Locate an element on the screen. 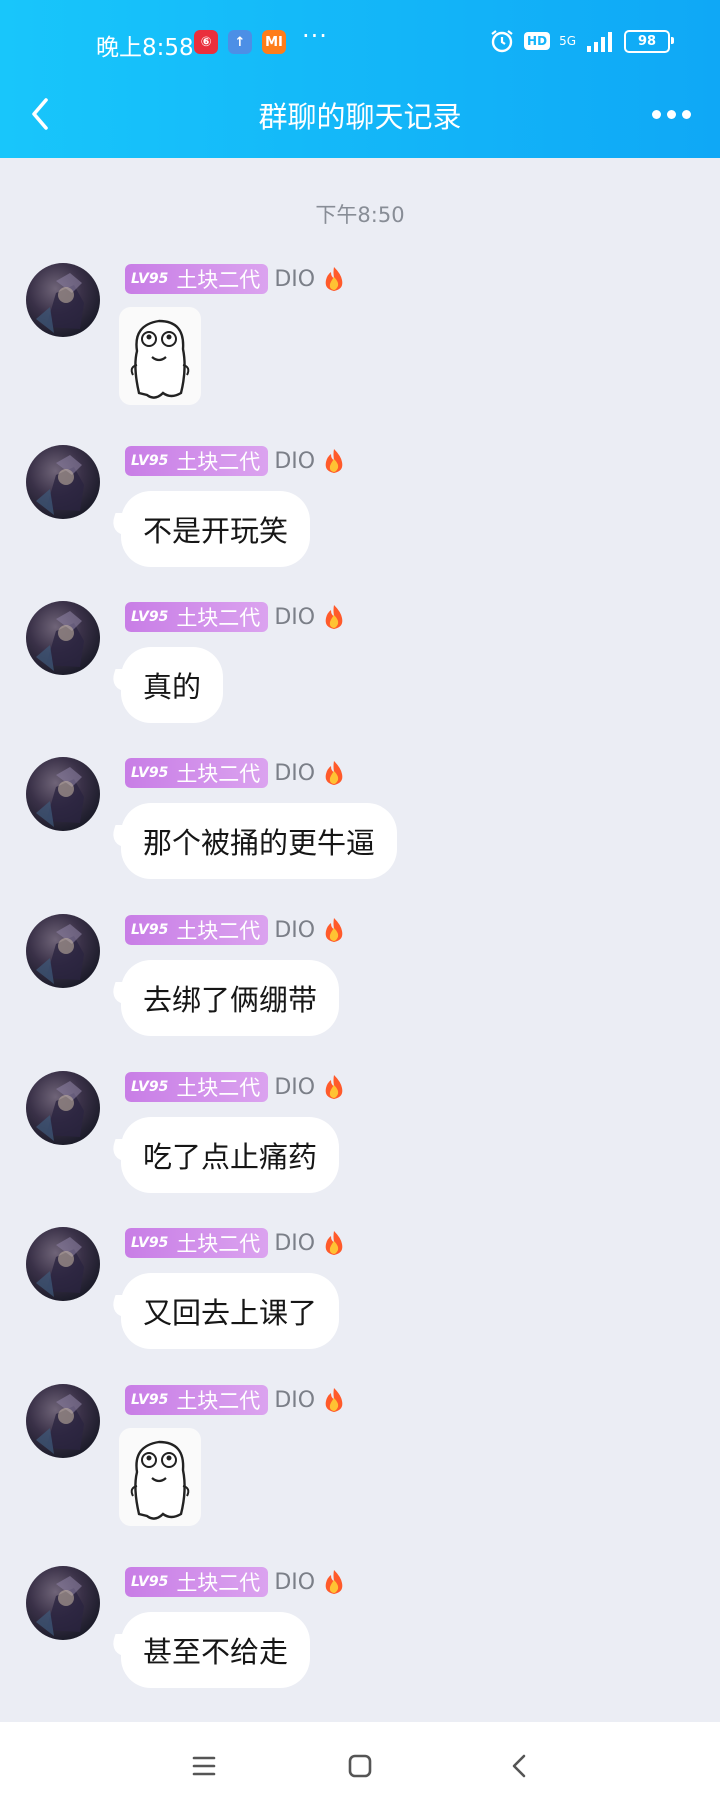 The height and width of the screenshot is (1809, 720). nav-bar: 群聊的聊天记录 is located at coordinates (360, 121).